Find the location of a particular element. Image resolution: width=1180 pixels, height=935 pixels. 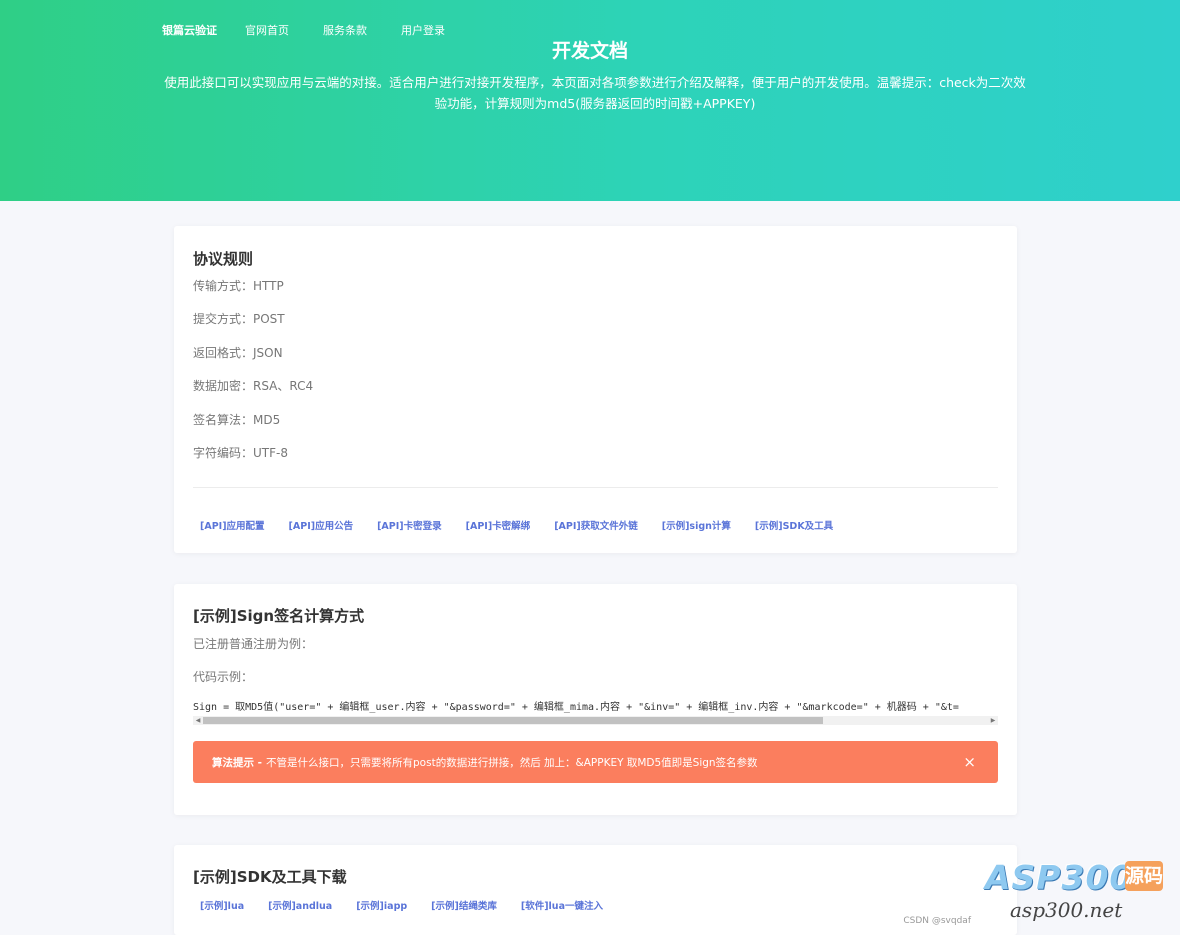

page-title: 开发文档 is located at coordinates (589, 51).